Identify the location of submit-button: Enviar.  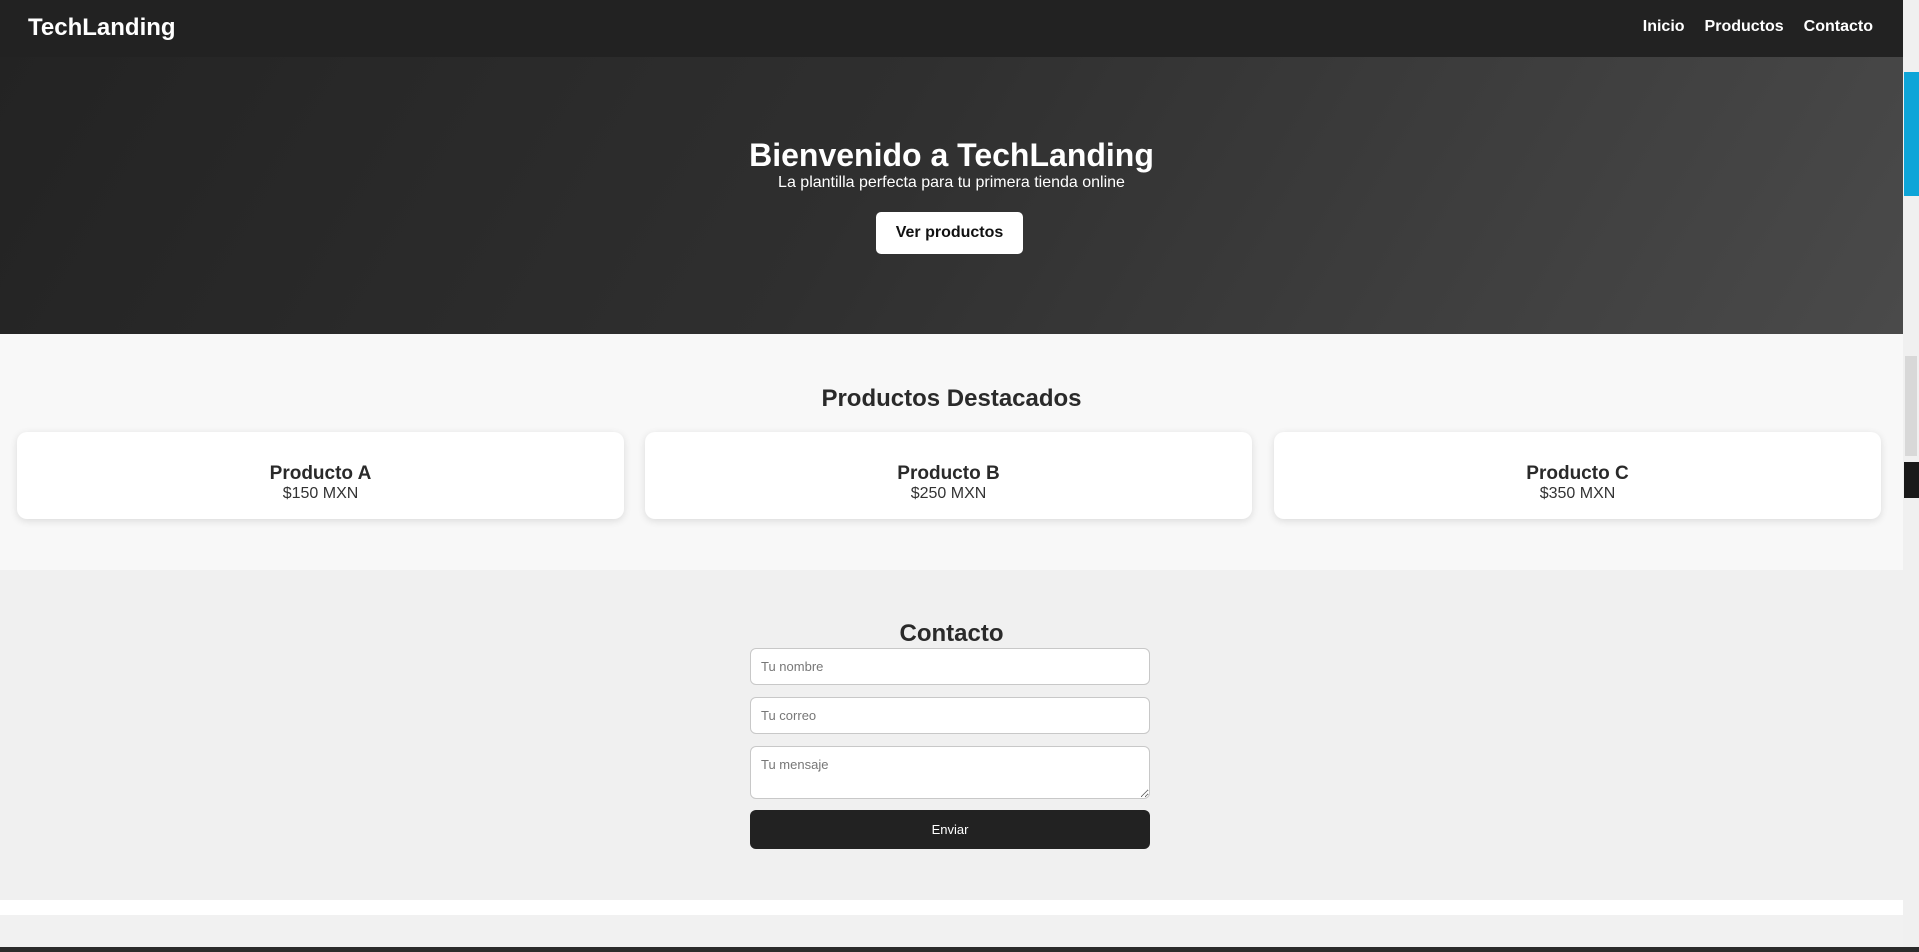
(950, 829).